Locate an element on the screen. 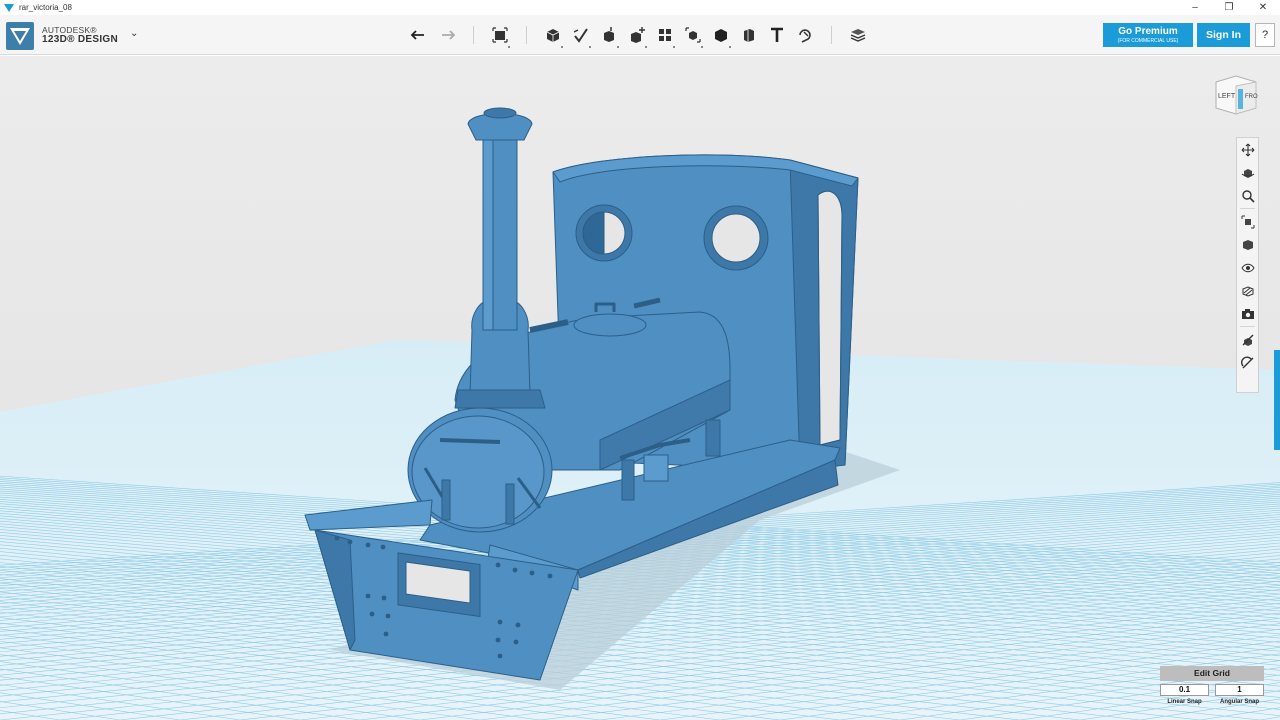  show-hide-button is located at coordinates (1247, 339).